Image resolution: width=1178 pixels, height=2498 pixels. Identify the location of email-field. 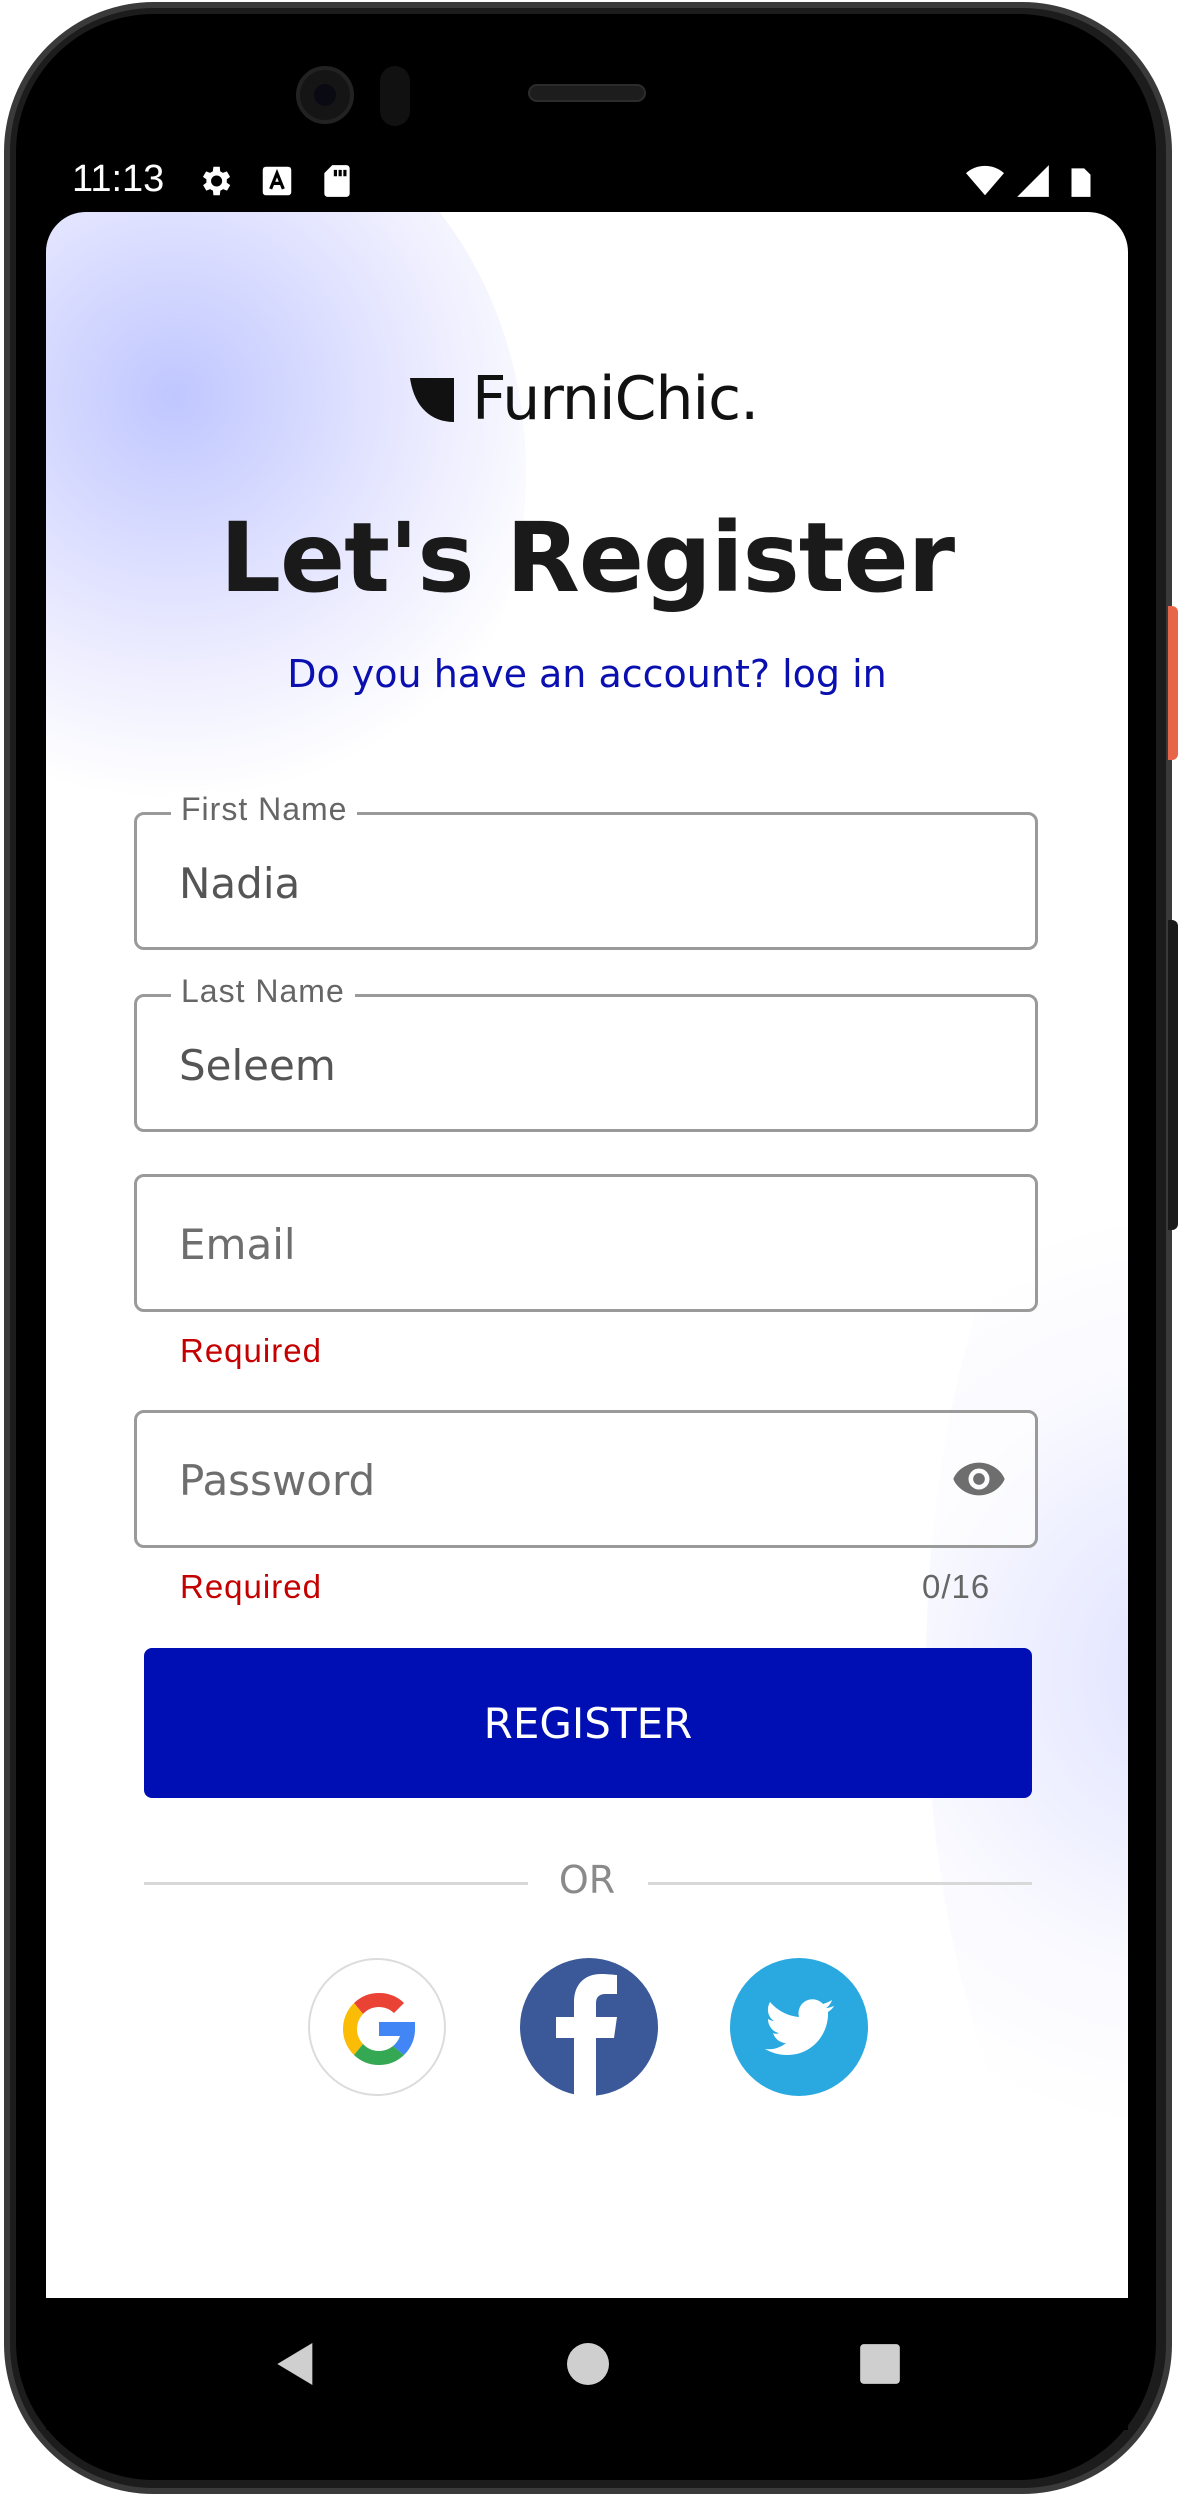
(586, 1243).